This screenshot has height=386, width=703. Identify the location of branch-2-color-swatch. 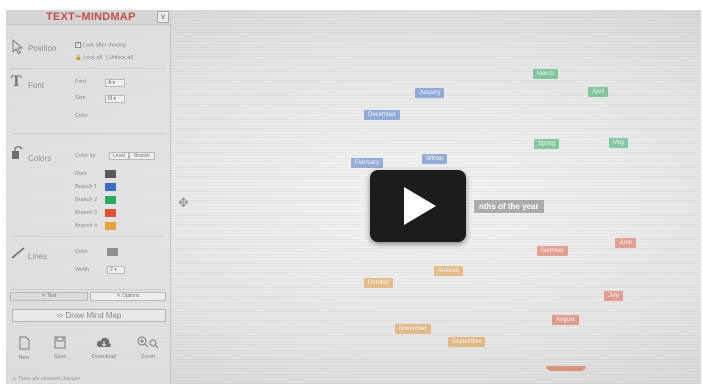
(110, 200).